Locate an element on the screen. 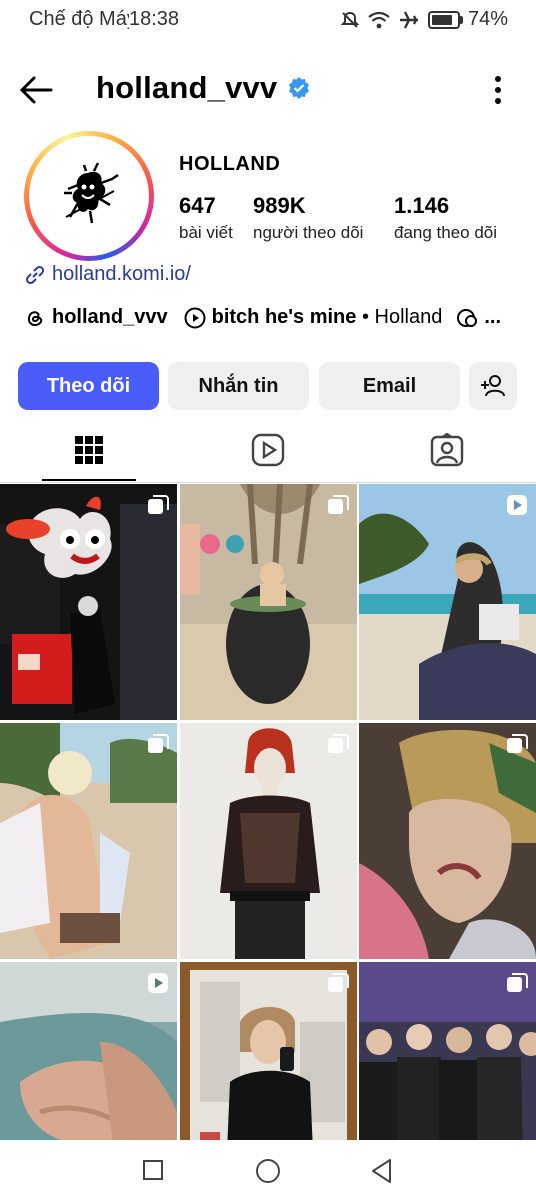 The height and width of the screenshot is (1200, 536). profile-tabs is located at coordinates (268, 451).